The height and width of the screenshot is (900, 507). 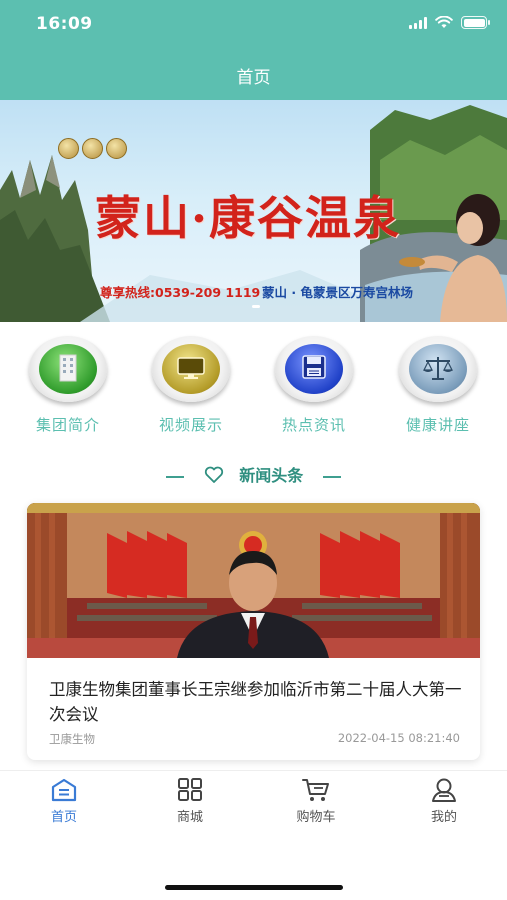 I want to click on menu-item-group-intro: 集团简介, so click(x=68, y=382).